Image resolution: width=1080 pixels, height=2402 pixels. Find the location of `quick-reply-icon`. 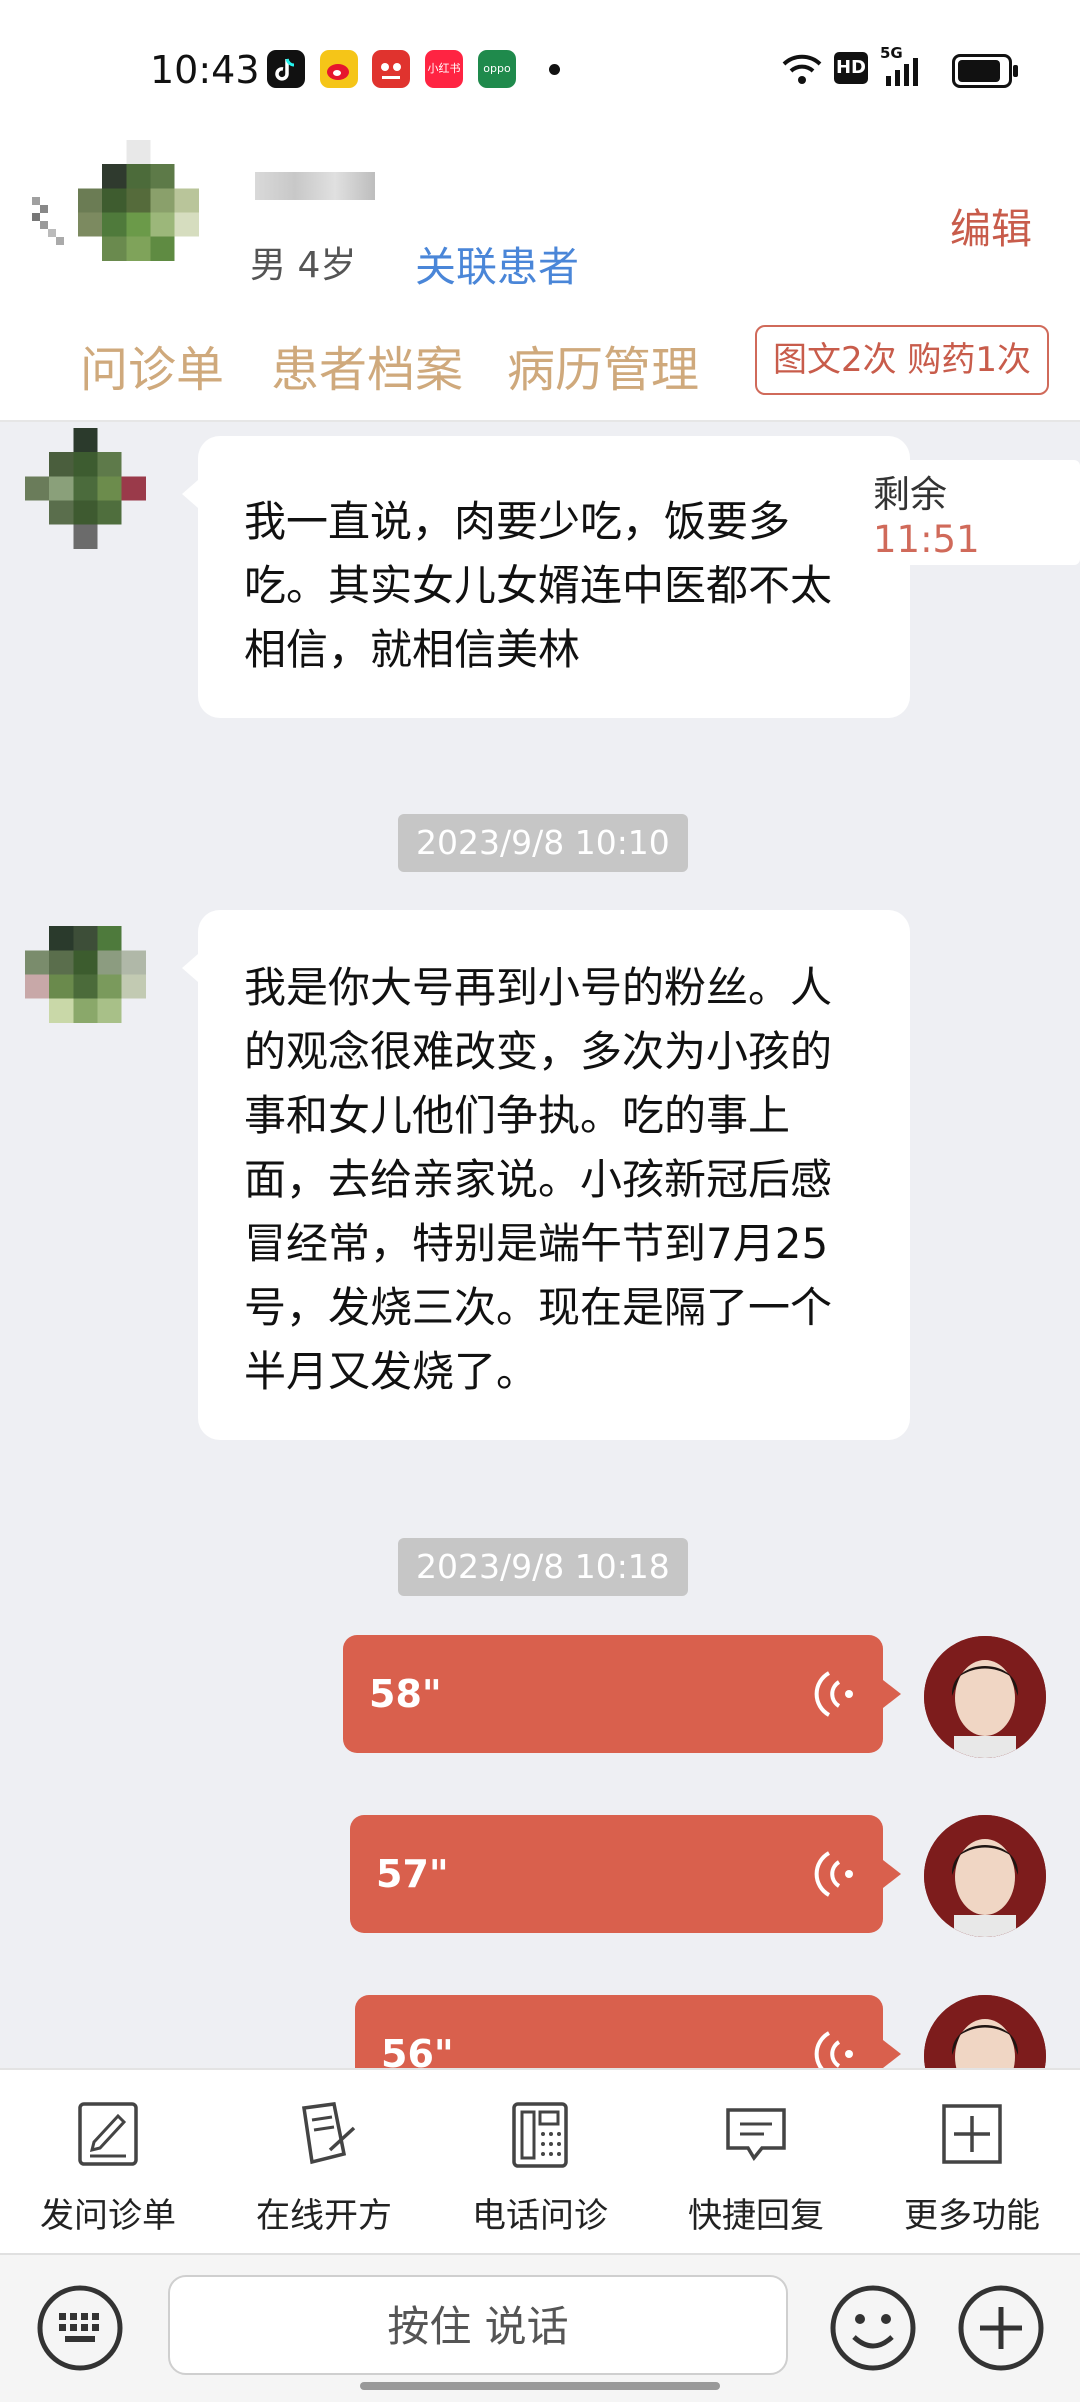

quick-reply-icon is located at coordinates (756, 2135).